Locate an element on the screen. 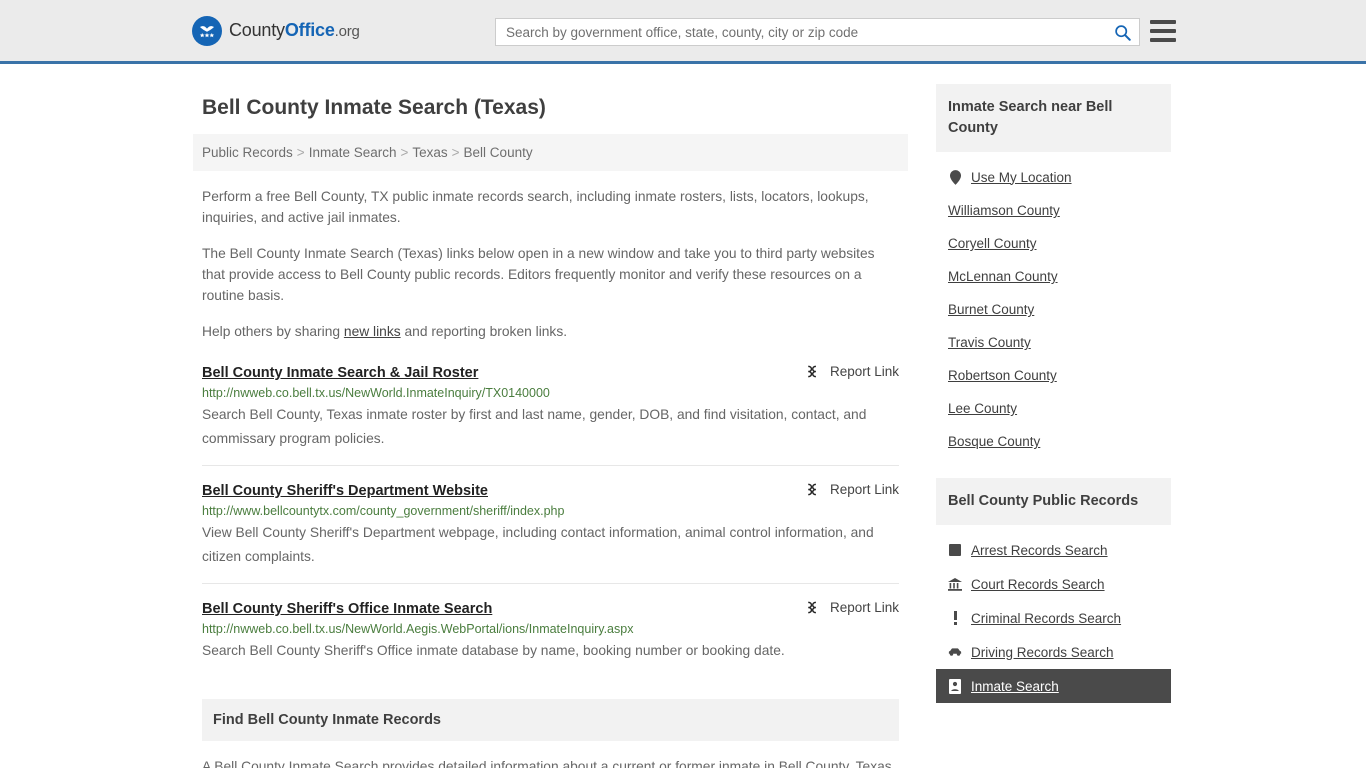  sidebar-item-robertson-county: Robertson County is located at coordinates (1053, 375).